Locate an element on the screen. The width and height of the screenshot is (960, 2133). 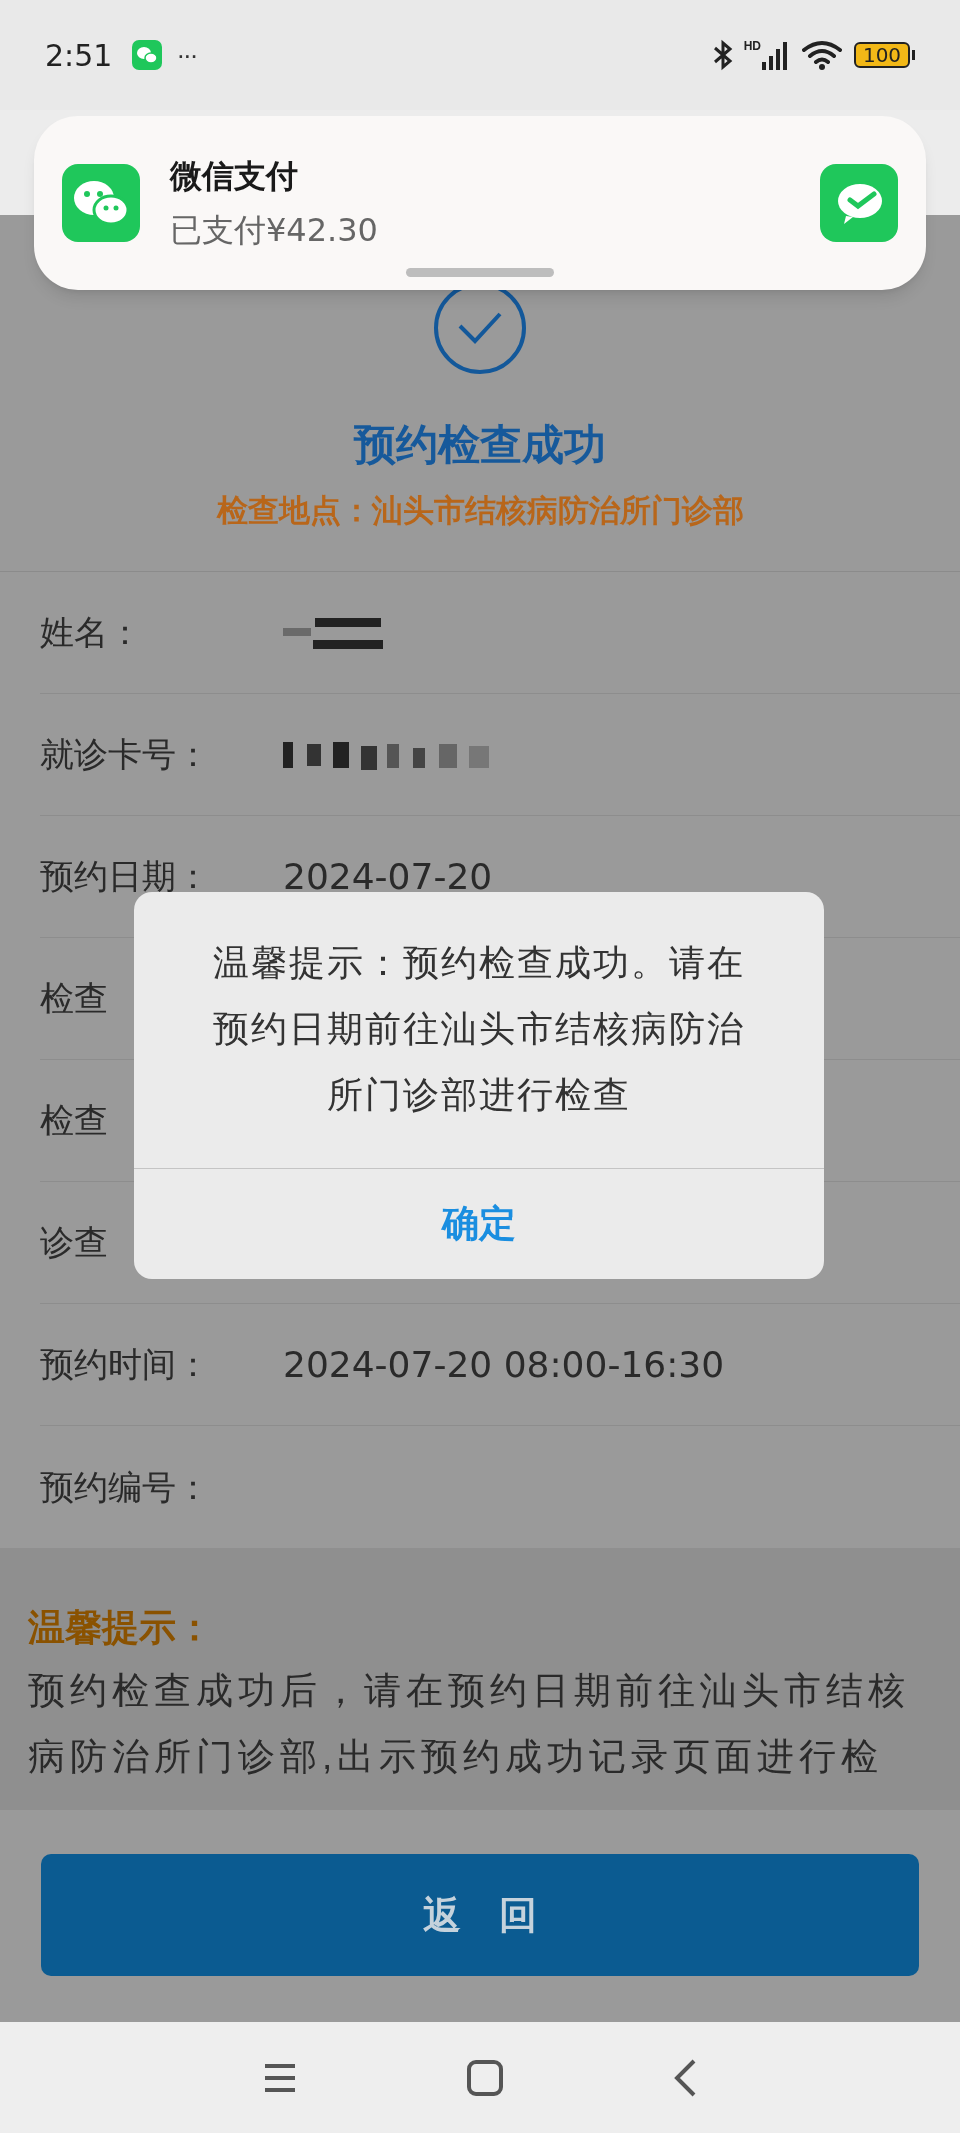
location-text: 检查地点：汕头市结核病防治所门诊部 is located at coordinates (480, 511).